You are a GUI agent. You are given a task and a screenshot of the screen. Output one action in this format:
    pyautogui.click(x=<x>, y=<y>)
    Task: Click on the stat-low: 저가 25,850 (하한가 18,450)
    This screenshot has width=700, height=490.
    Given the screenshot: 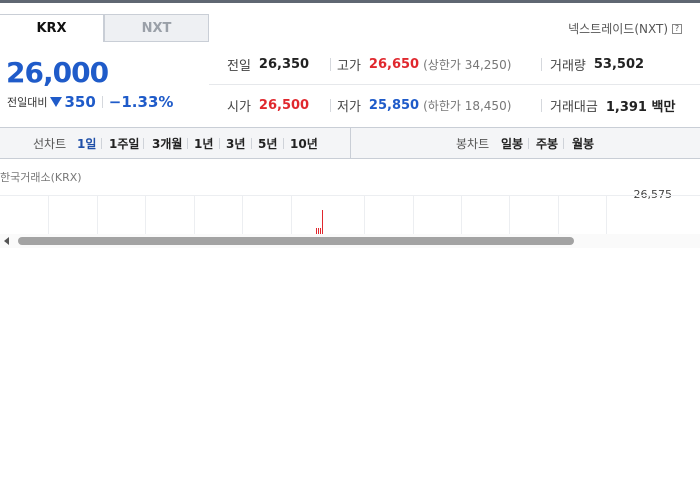 What is the action you would take?
    pyautogui.click(x=424, y=106)
    